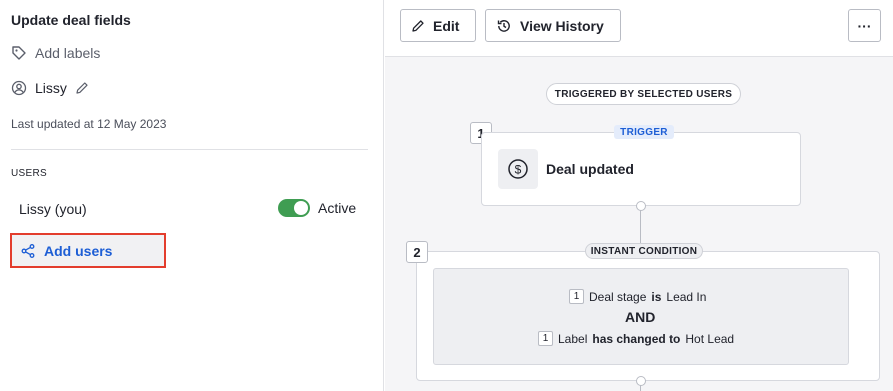 This screenshot has height=391, width=893. What do you see at coordinates (294, 208) in the screenshot?
I see `active-toggle` at bounding box center [294, 208].